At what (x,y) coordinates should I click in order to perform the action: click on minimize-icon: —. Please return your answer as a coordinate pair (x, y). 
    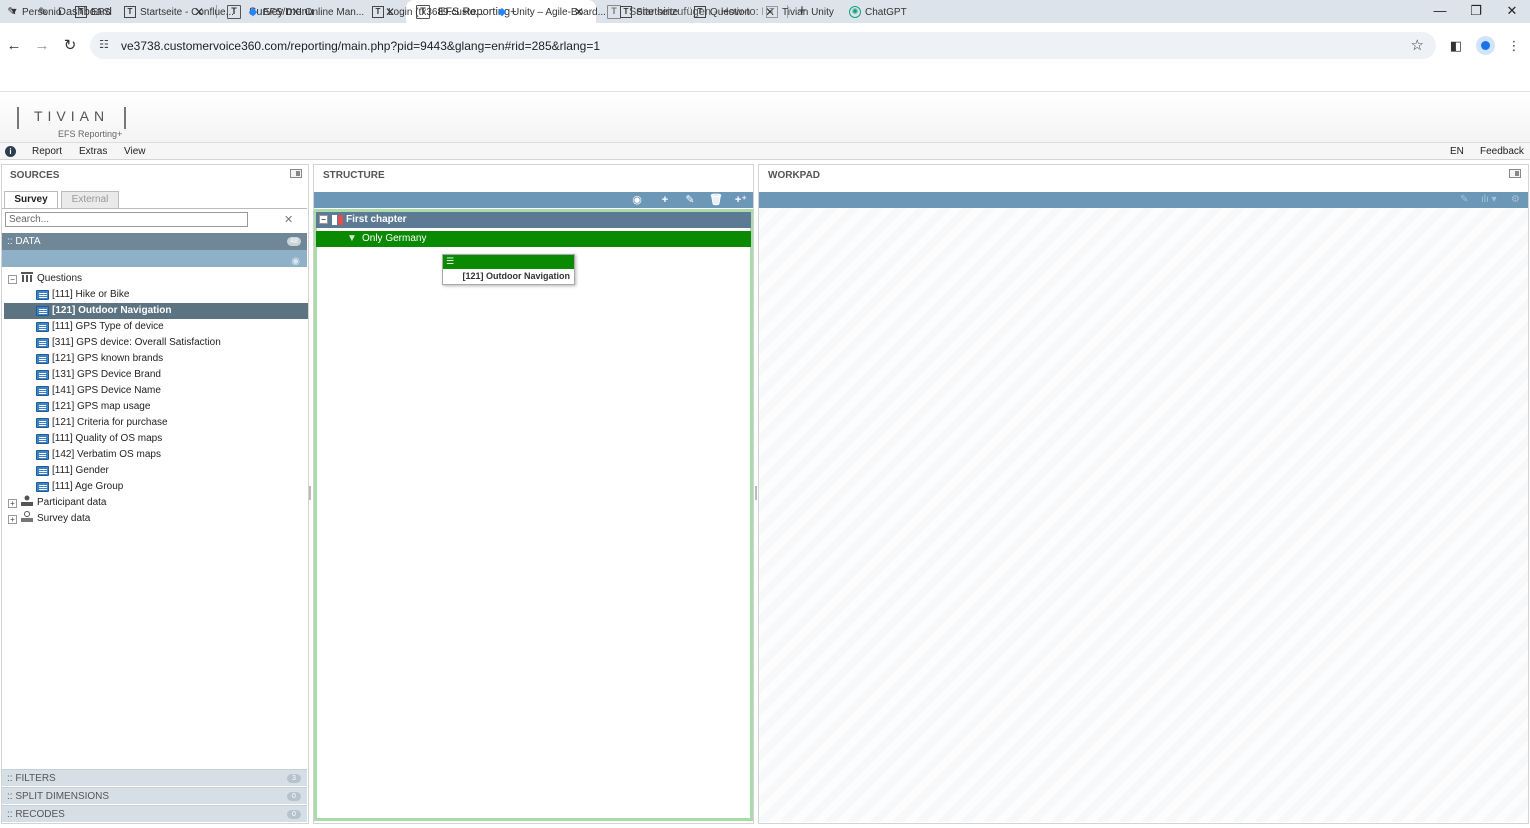
    Looking at the image, I should click on (1440, 11).